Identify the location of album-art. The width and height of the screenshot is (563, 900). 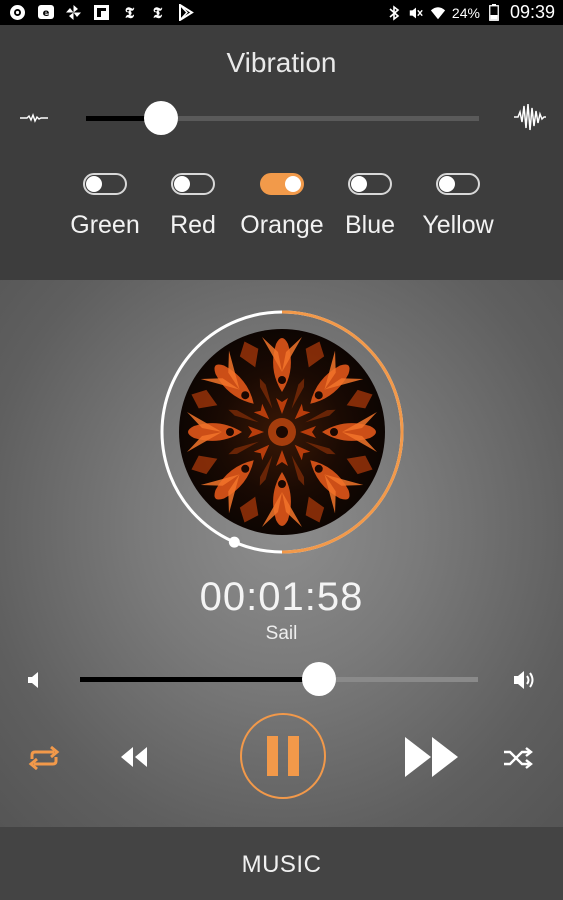
(282, 432).